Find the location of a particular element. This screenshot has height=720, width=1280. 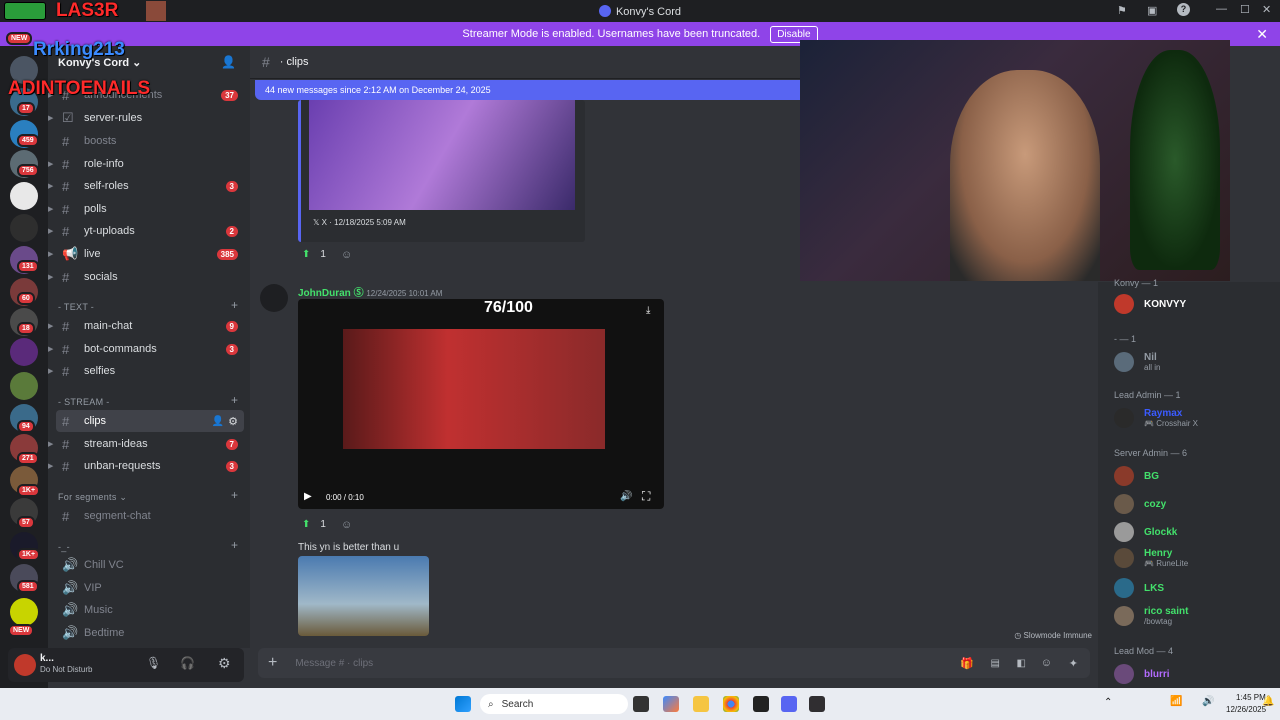

member-bg: BG is located at coordinates (1136, 476).